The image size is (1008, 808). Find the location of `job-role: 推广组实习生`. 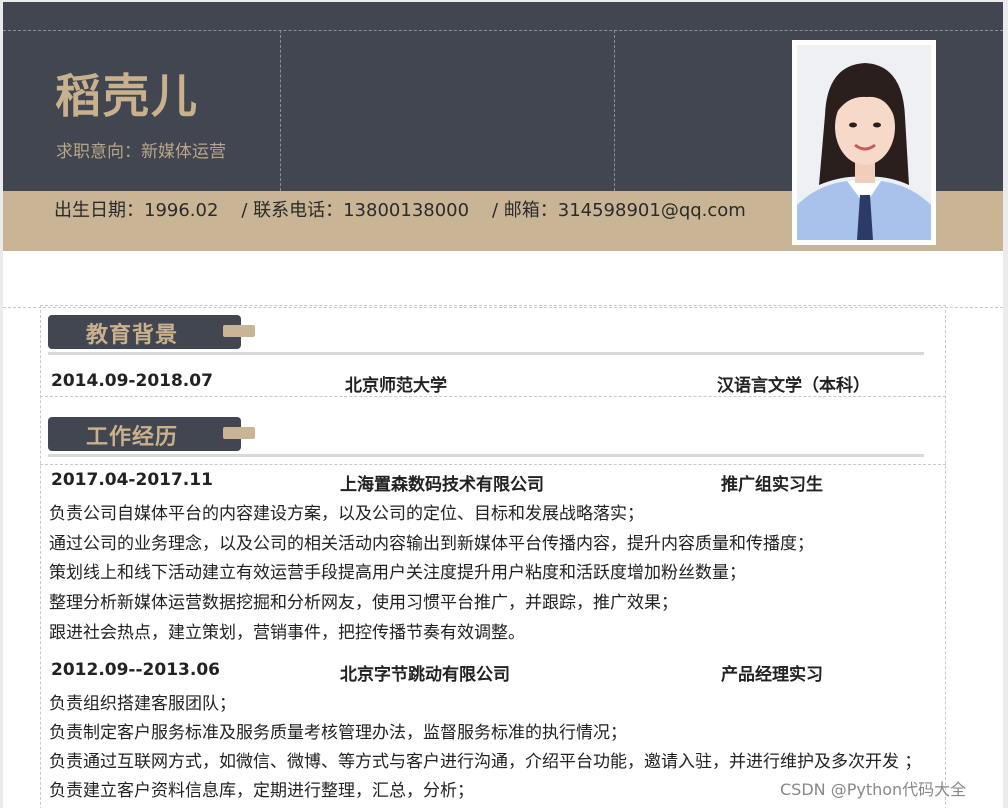

job-role: 推广组实习生 is located at coordinates (772, 485).